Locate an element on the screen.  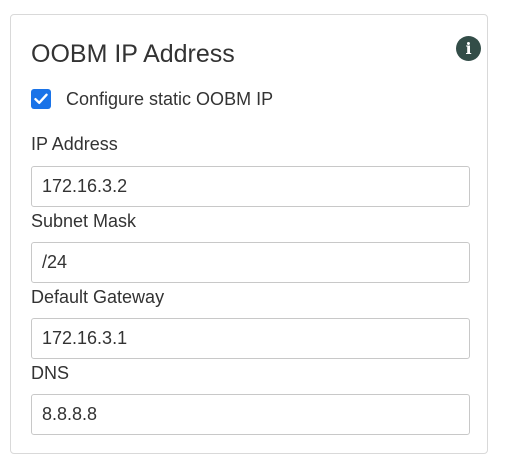
configure-static-oobm-ip-label: Configure static OOBM IP is located at coordinates (170, 99).